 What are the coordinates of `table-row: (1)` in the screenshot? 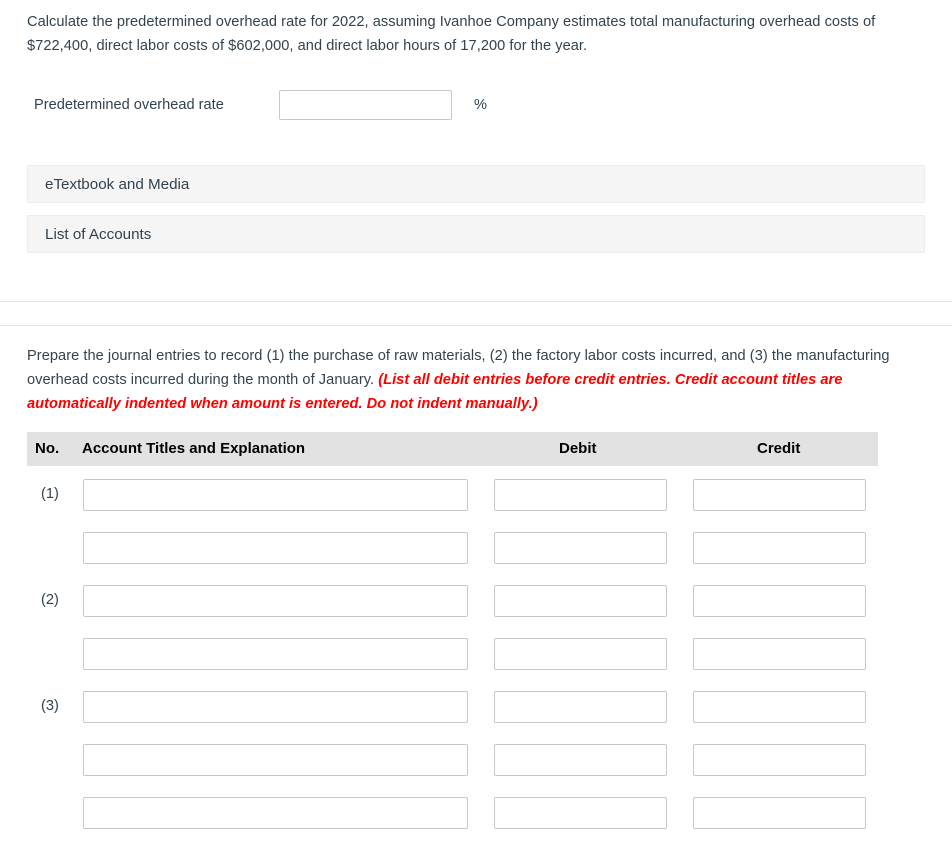 It's located at (452, 505).